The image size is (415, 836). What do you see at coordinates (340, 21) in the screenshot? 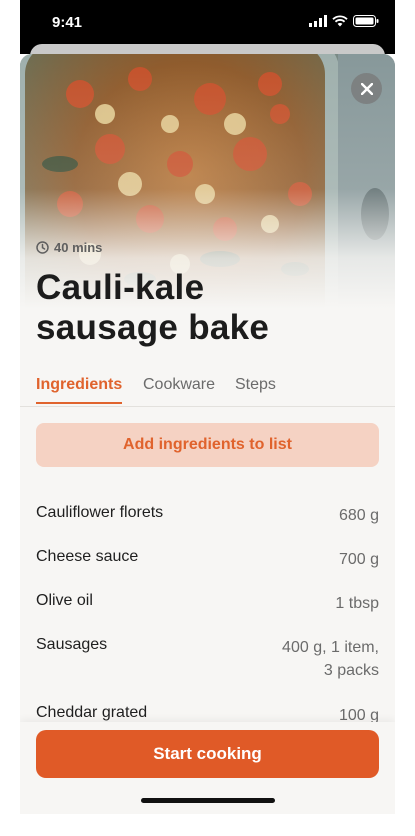
I see `wifi-icon` at bounding box center [340, 21].